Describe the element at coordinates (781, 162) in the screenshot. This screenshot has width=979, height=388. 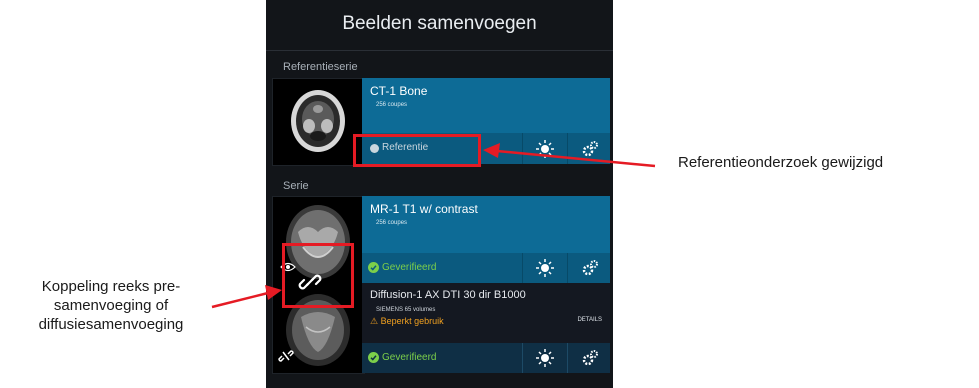
I see `reference-changed-callout: Referentieonderzoek gewijzigd` at that location.